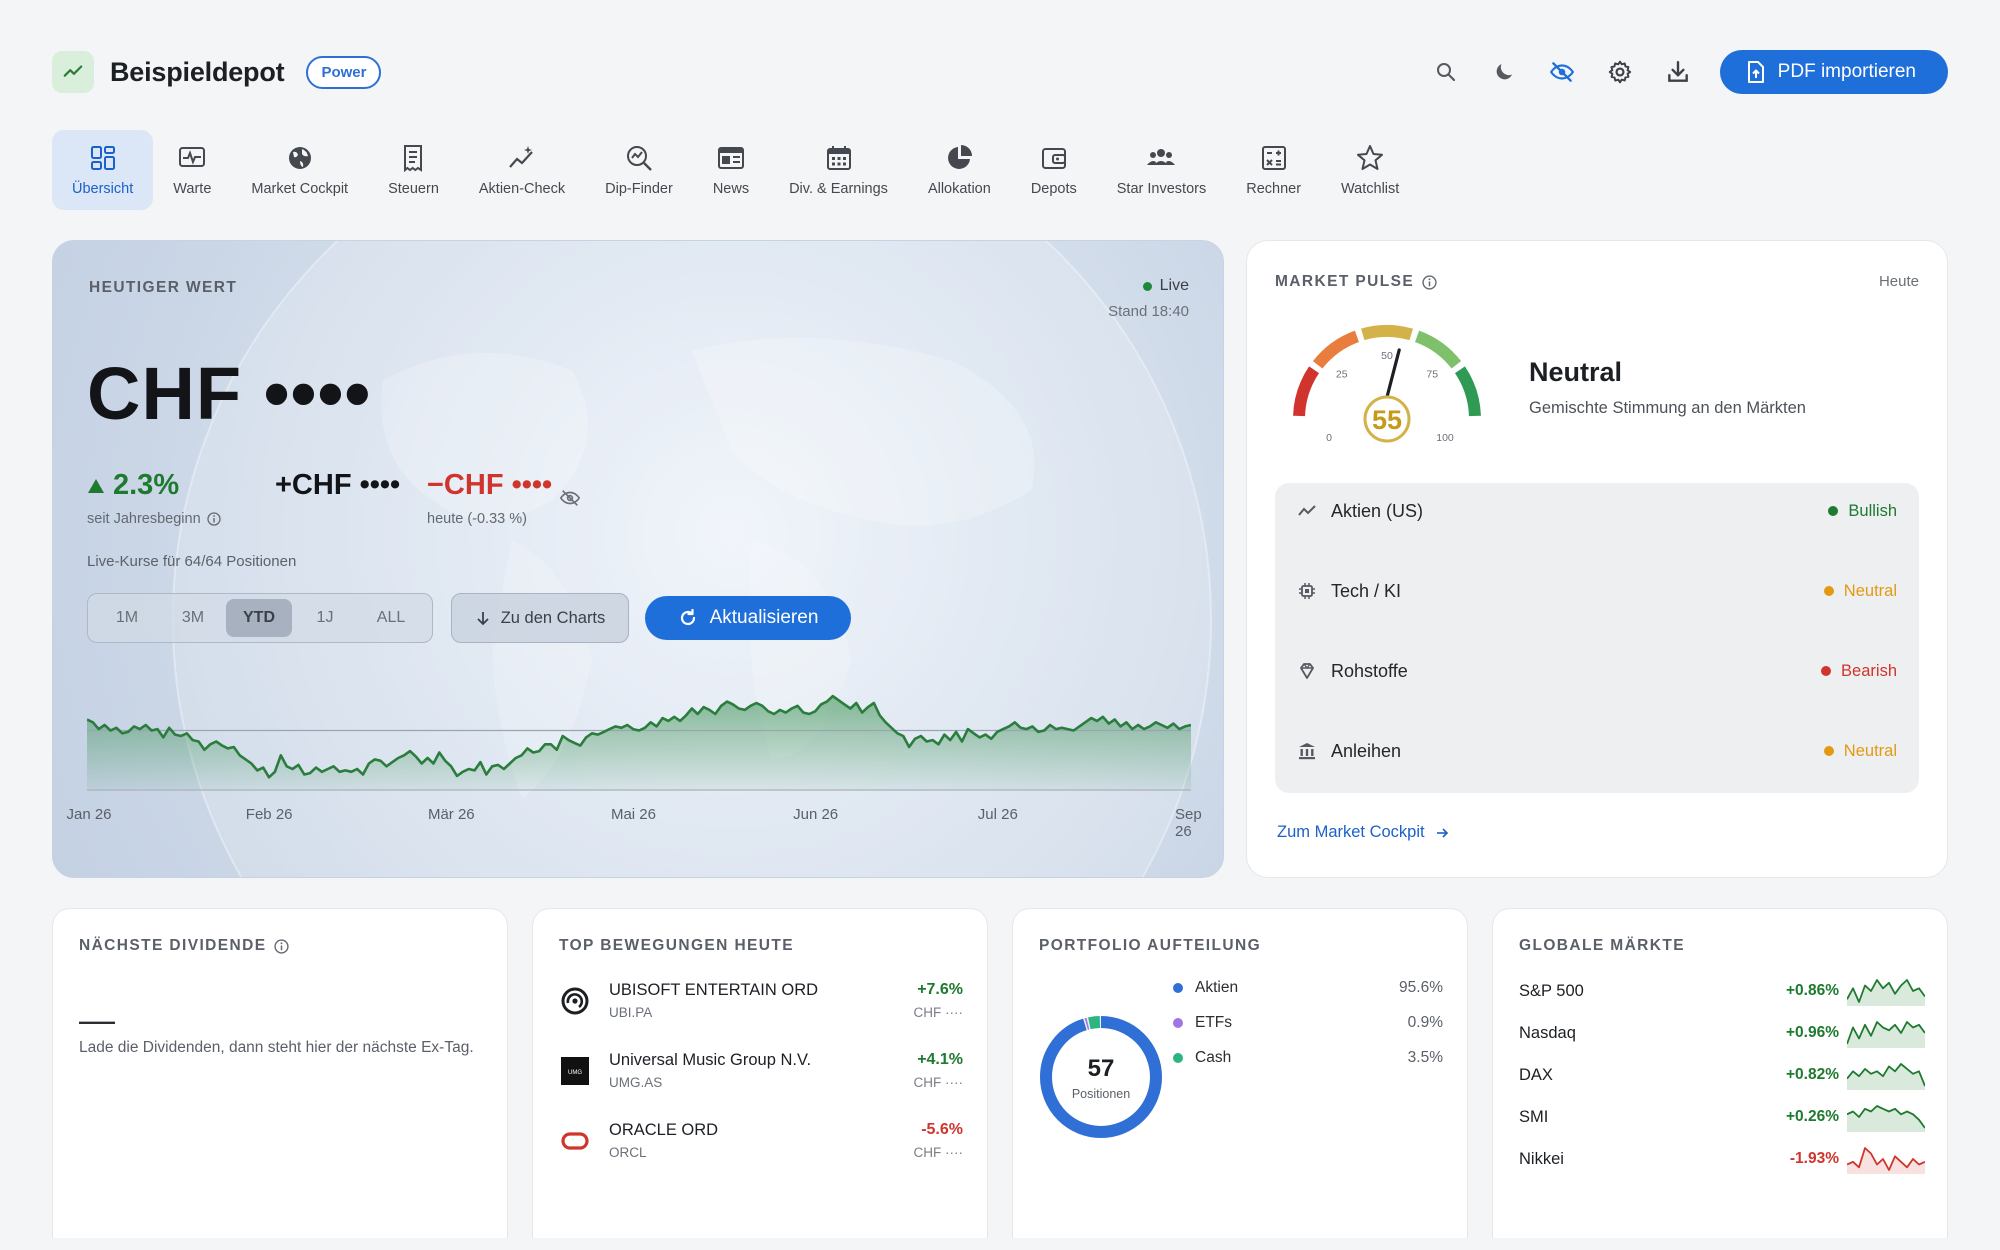  What do you see at coordinates (1620, 72) in the screenshot?
I see `gear-icon` at bounding box center [1620, 72].